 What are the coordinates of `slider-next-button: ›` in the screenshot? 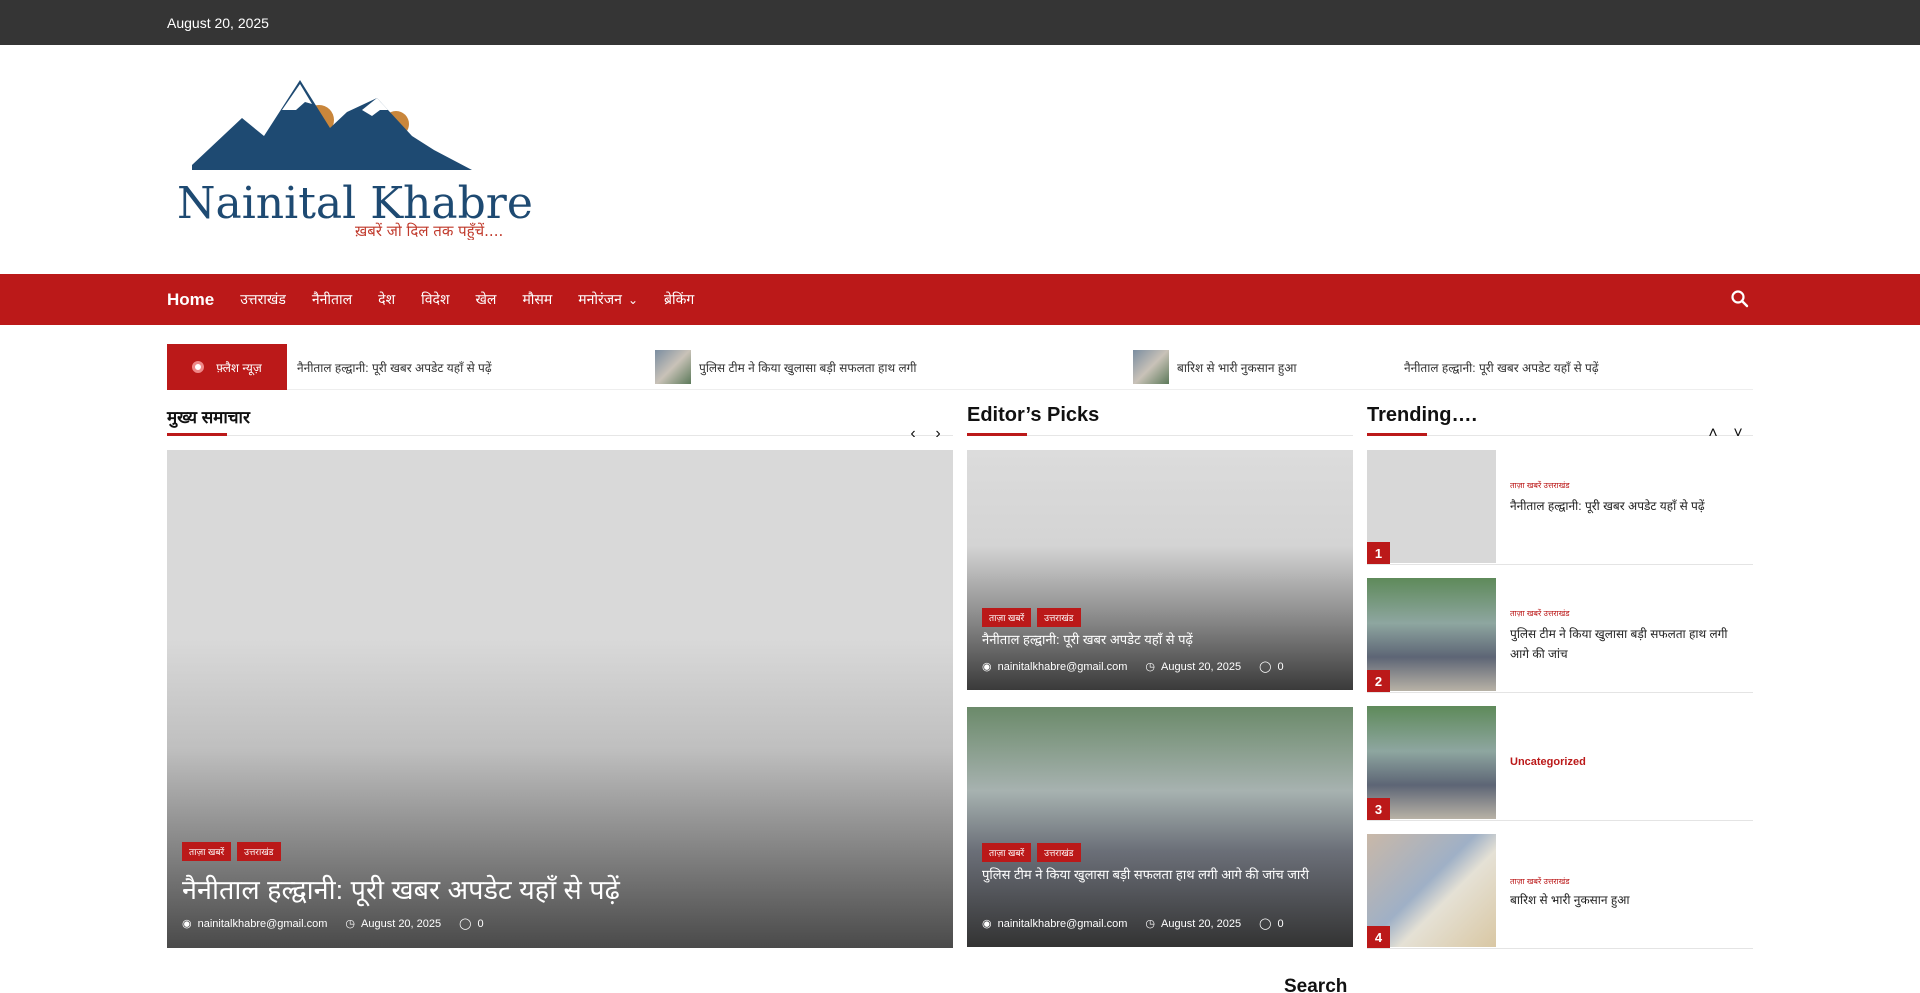 It's located at (938, 434).